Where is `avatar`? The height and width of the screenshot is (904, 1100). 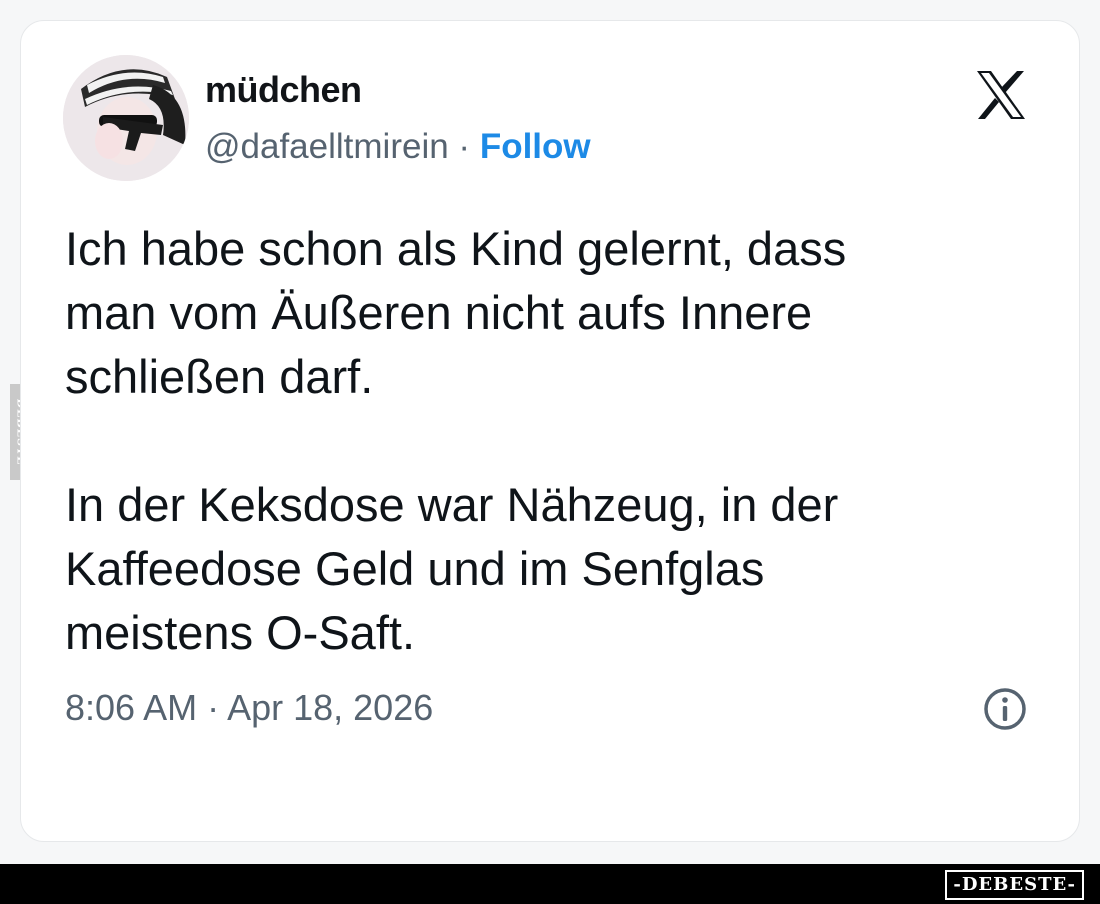 avatar is located at coordinates (126, 118).